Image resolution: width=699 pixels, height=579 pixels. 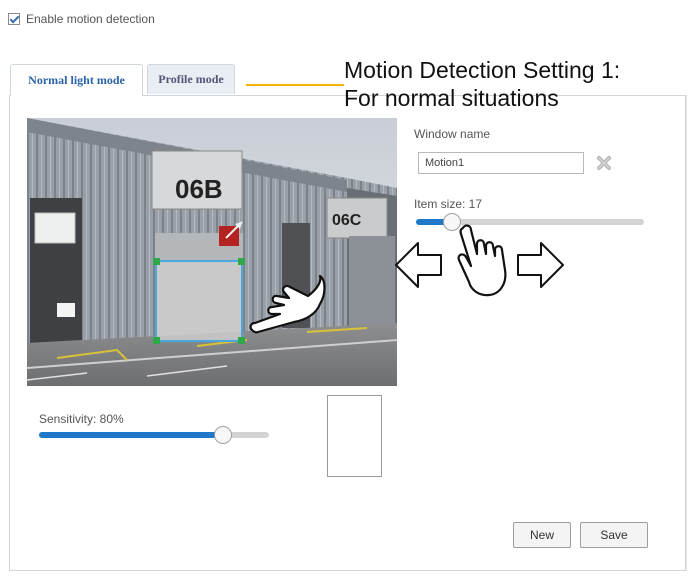 I want to click on resize-handle-bottom-right, so click(x=241, y=340).